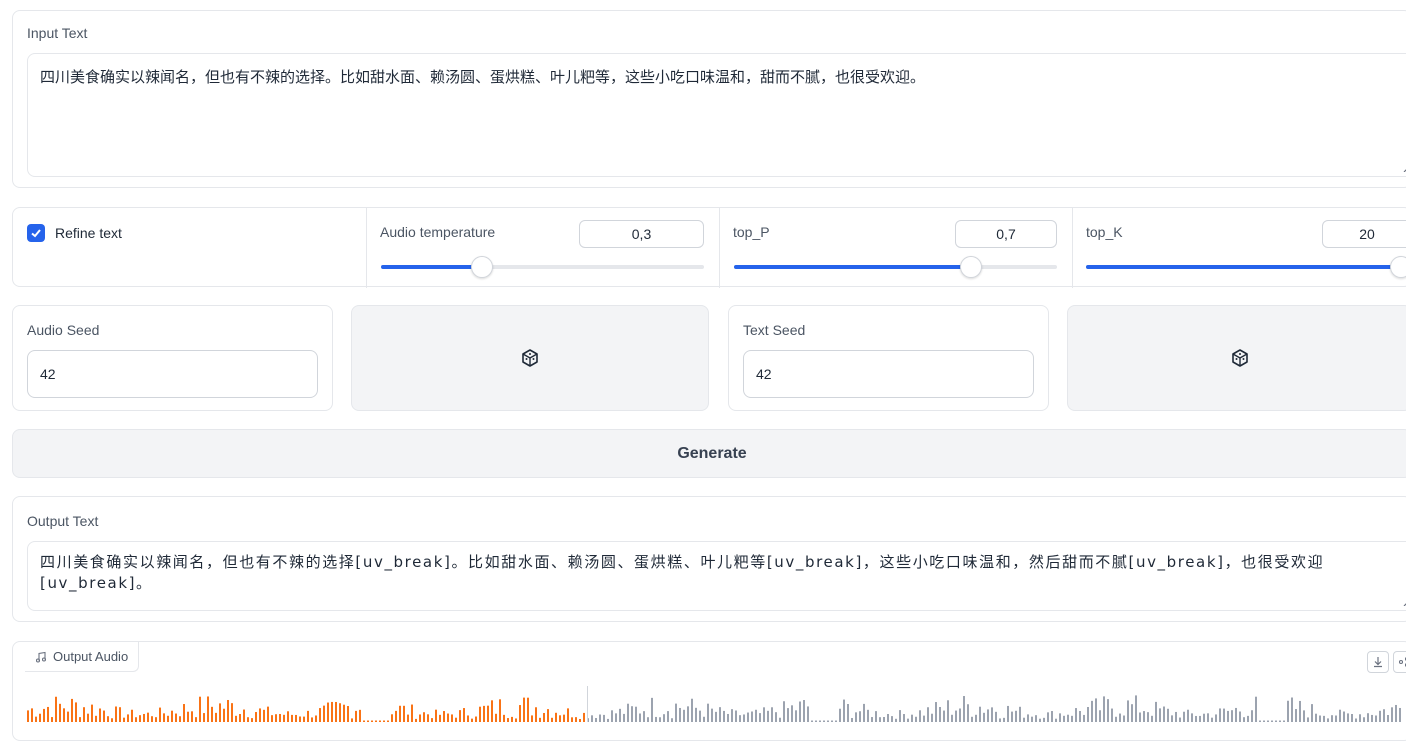 This screenshot has width=1406, height=741. Describe the element at coordinates (895, 267) in the screenshot. I see `top-p-slider` at that location.